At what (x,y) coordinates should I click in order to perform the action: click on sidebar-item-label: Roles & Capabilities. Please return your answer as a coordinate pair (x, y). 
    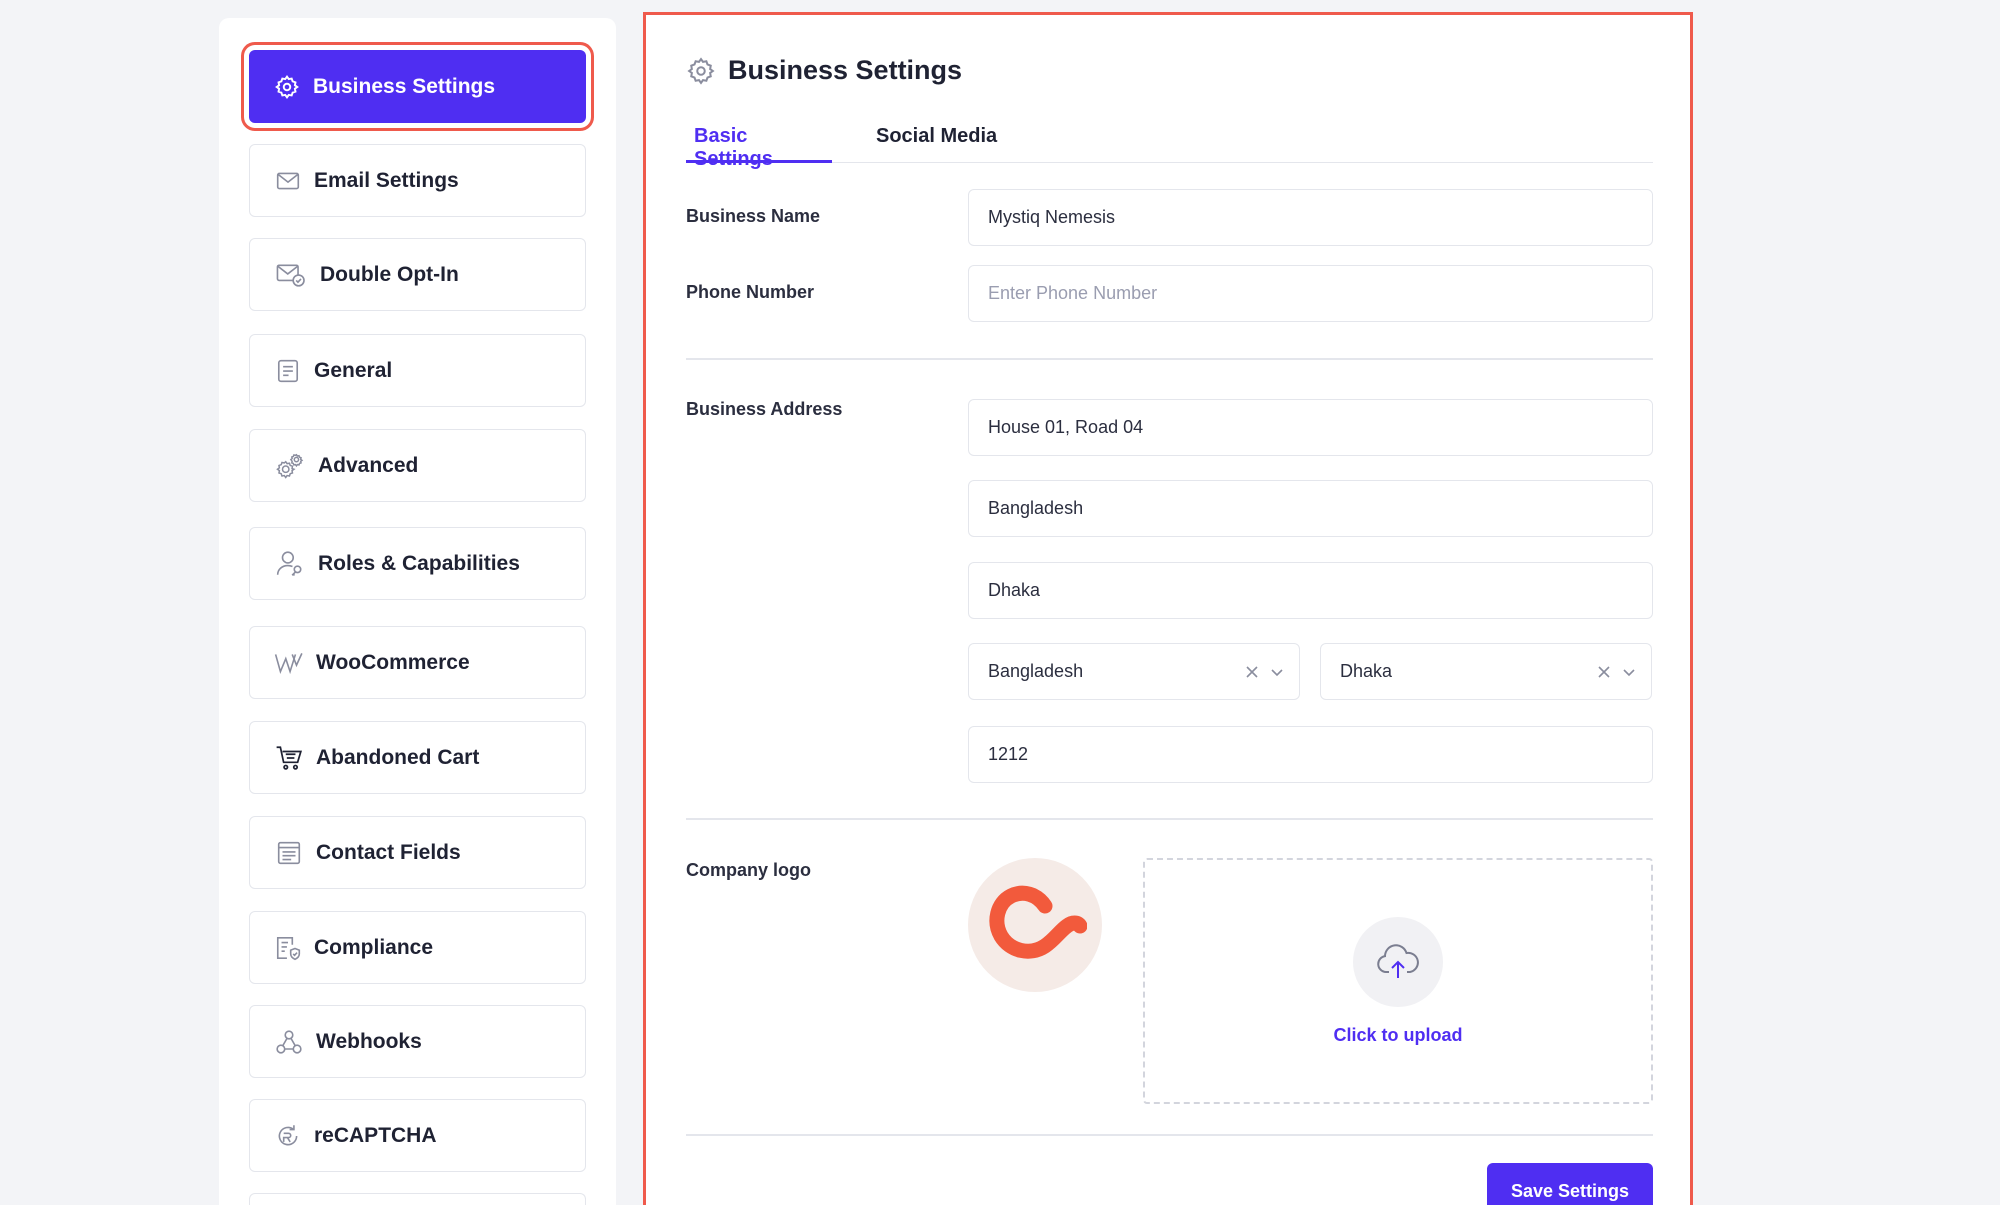
    Looking at the image, I should click on (419, 563).